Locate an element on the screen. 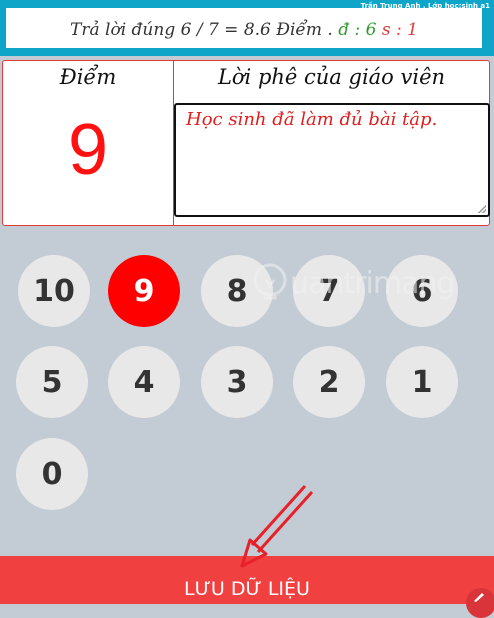 The height and width of the screenshot is (618, 494). score-value: 9 is located at coordinates (88, 150).